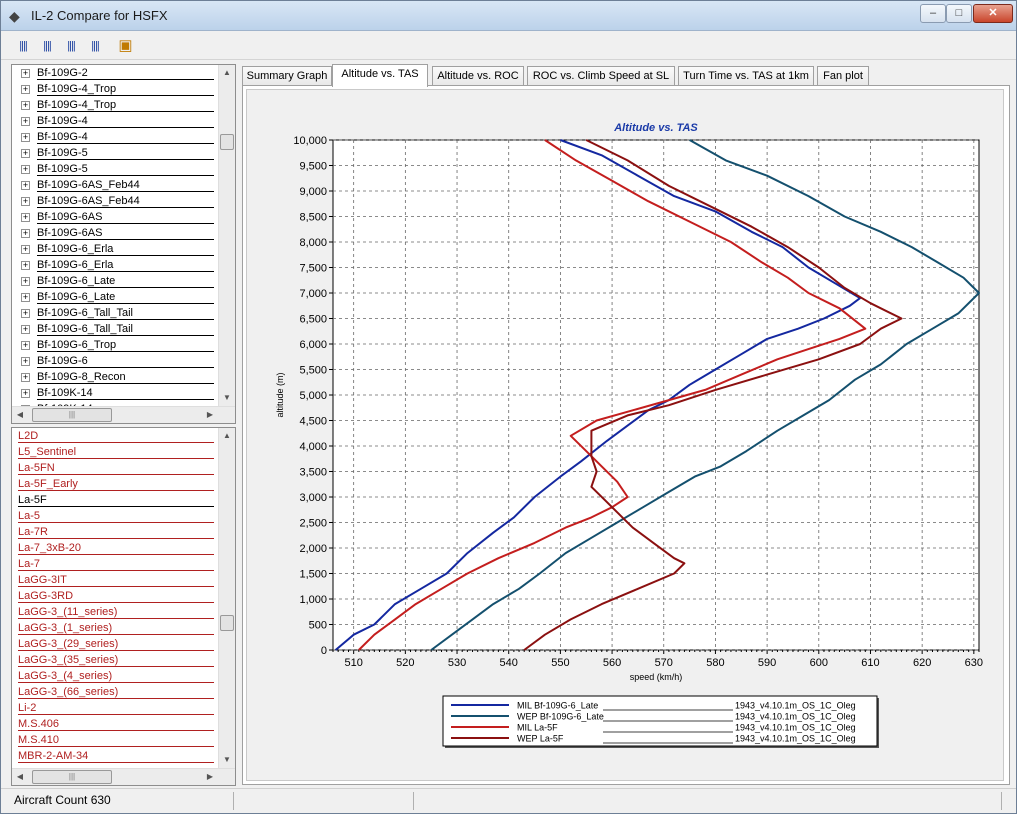  What do you see at coordinates (116, 596) in the screenshot?
I see `list-item: LaGG-3RD` at bounding box center [116, 596].